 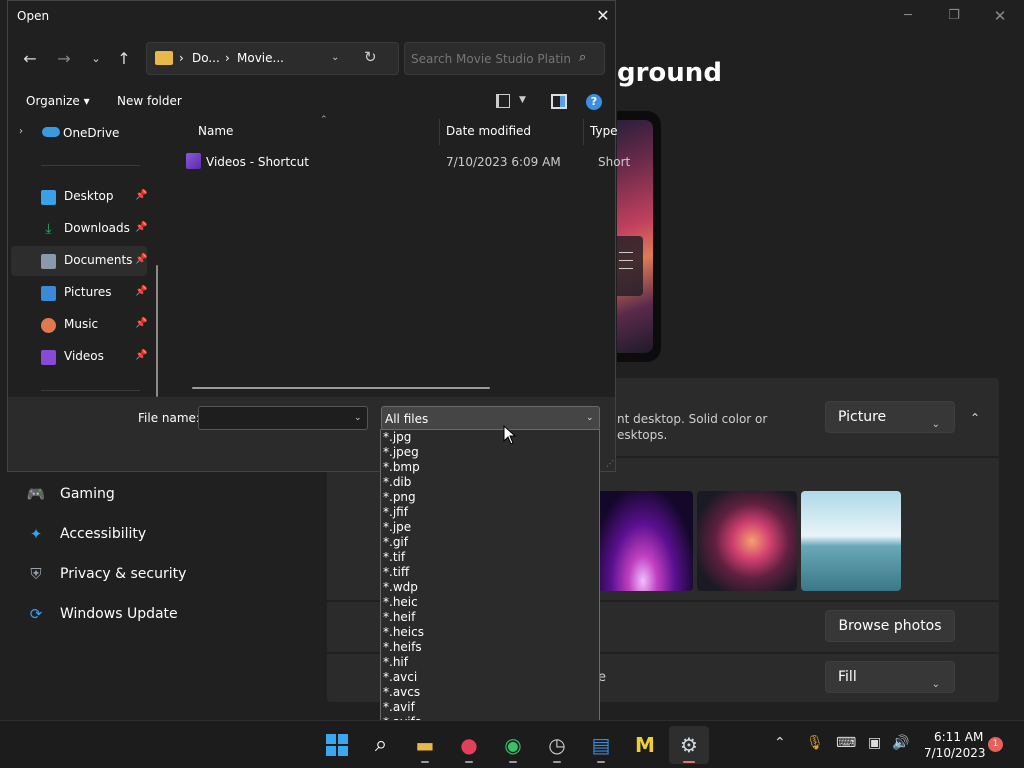 I want to click on shortcut-icon, so click(x=193, y=161).